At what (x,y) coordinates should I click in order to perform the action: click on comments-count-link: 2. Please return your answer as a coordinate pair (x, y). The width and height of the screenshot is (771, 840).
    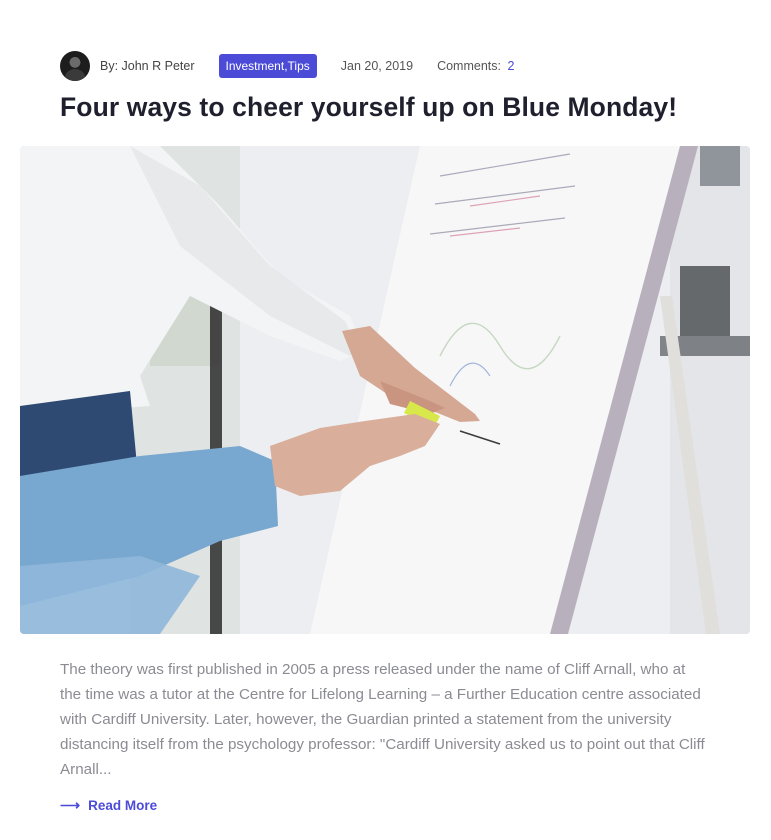
    Looking at the image, I should click on (510, 66).